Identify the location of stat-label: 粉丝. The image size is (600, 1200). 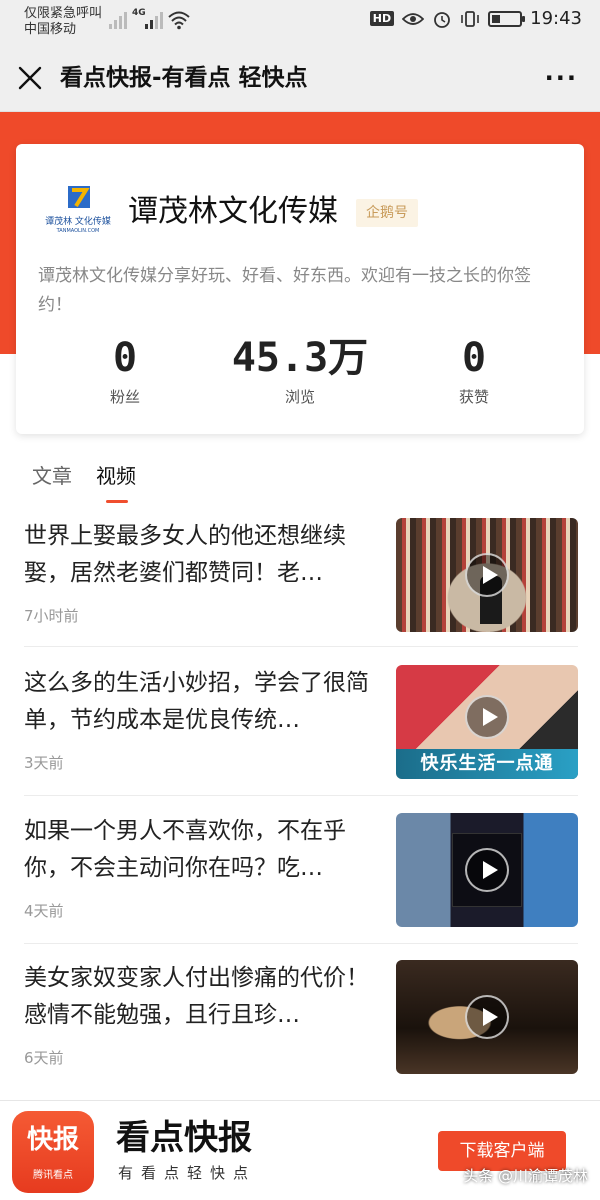
(124, 397).